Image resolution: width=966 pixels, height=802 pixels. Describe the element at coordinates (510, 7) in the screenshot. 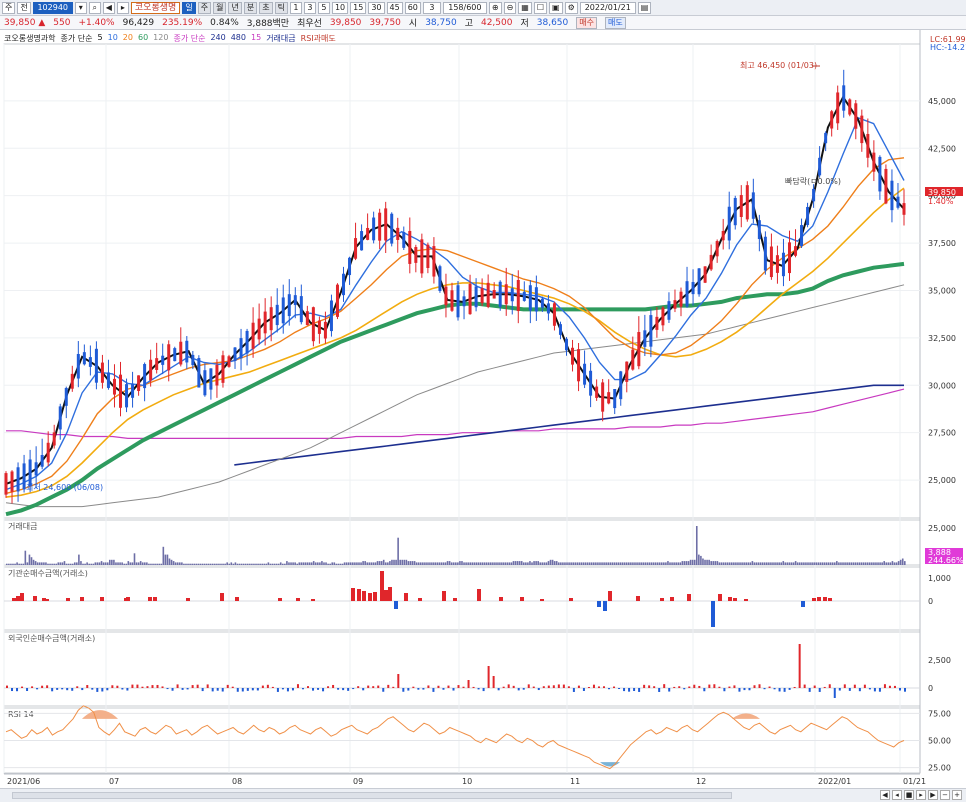

I see `zoom-out-icon: ⊖` at that location.